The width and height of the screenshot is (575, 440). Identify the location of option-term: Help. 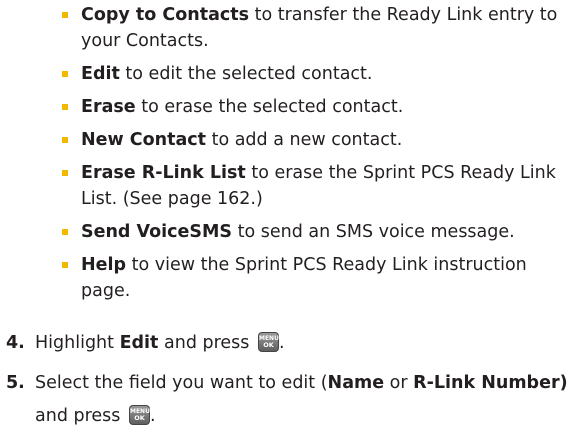
(104, 265).